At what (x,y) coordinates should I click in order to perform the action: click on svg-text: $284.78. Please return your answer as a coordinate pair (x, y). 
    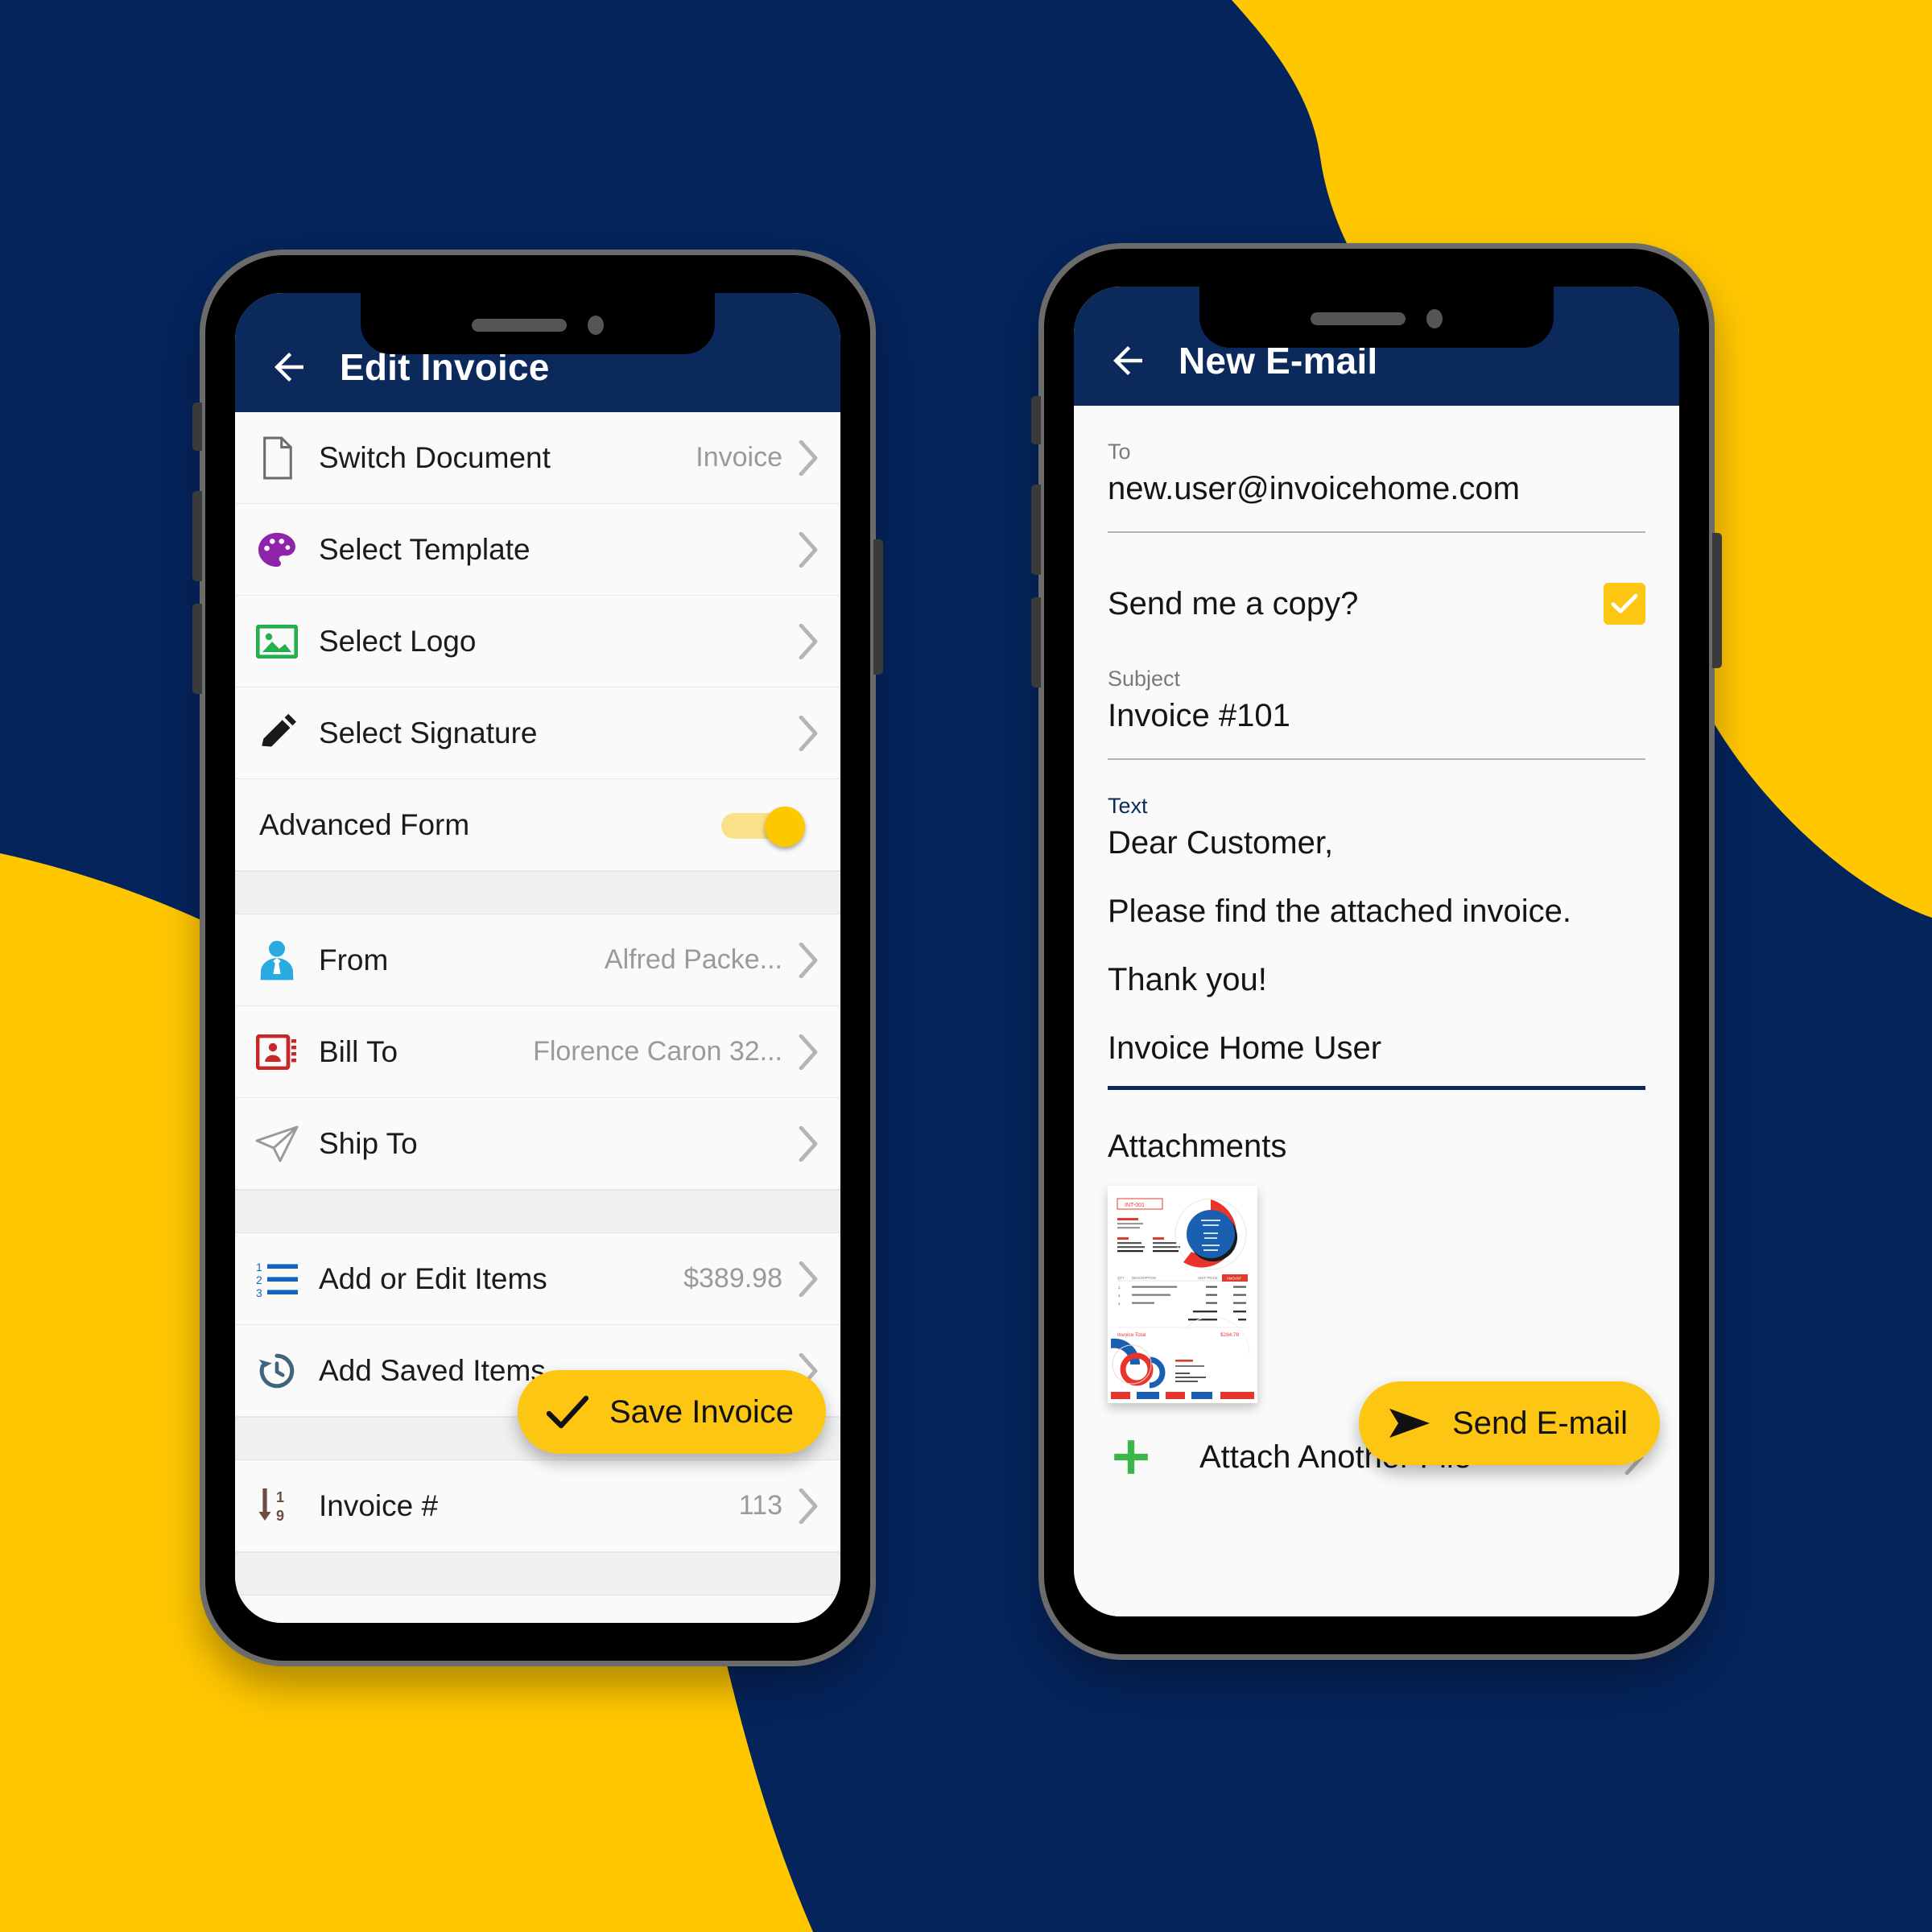
    Looking at the image, I should click on (1230, 1335).